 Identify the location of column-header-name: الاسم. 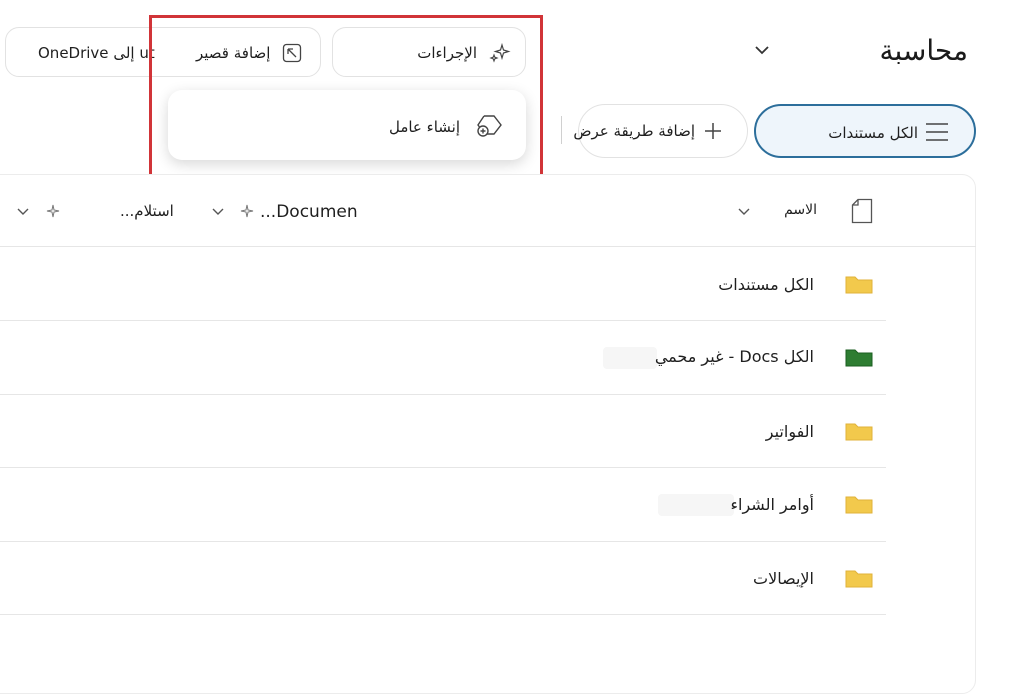
(800, 210).